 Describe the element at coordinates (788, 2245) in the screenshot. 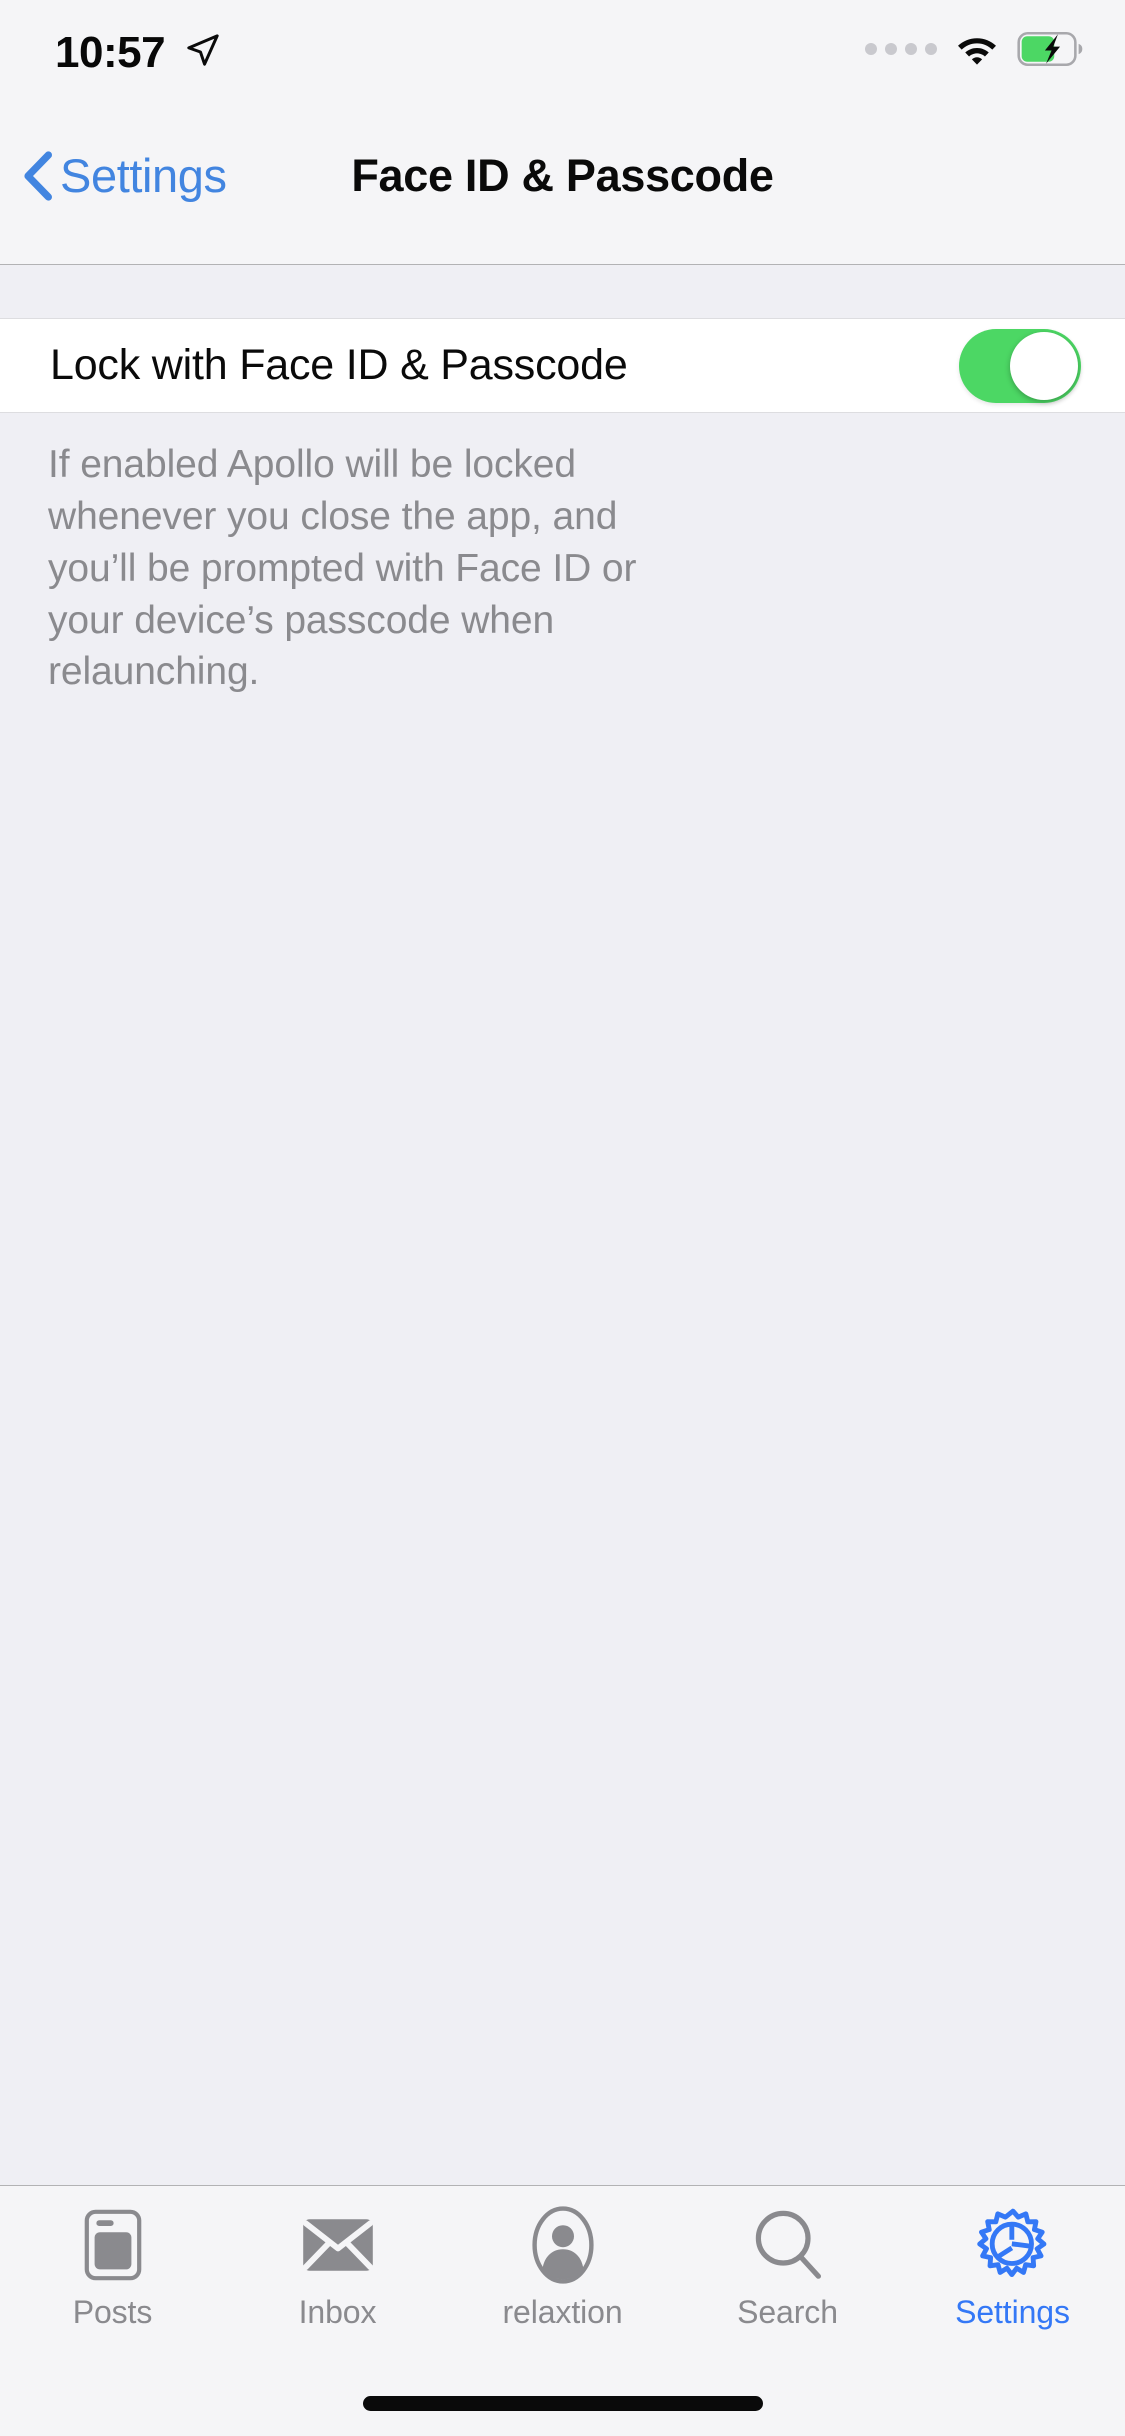

I see `magnifier-icon` at that location.